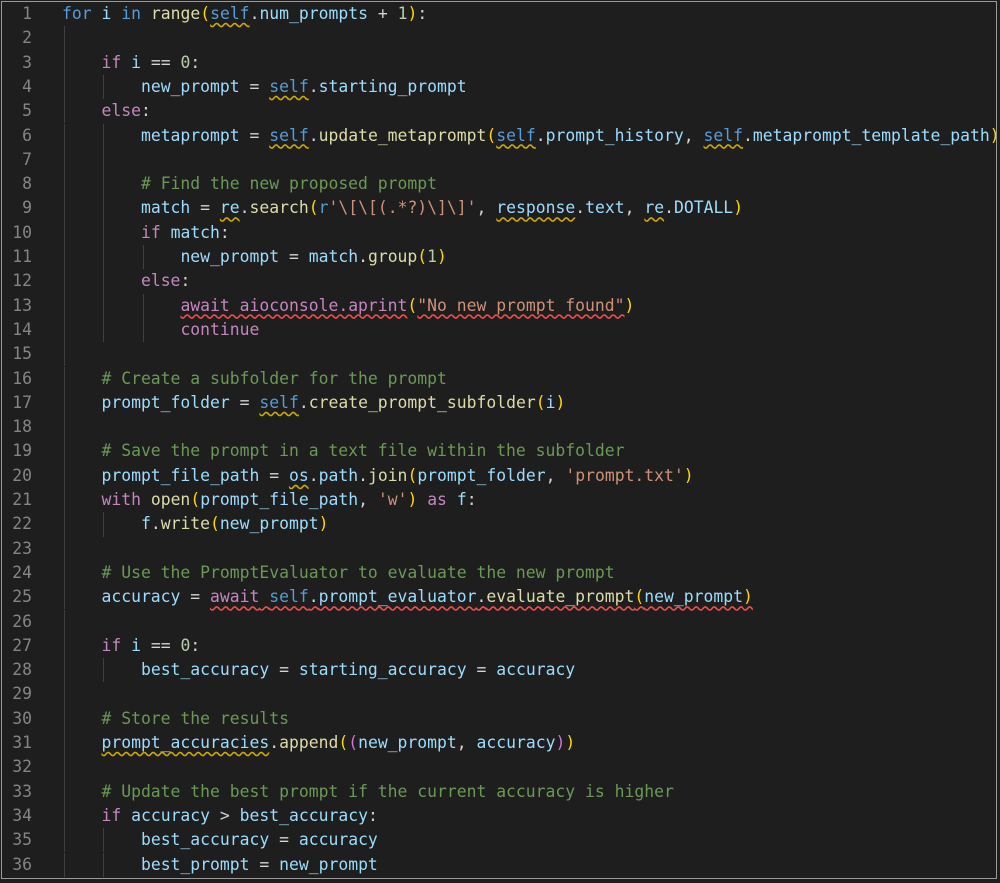 This screenshot has width=1000, height=883. What do you see at coordinates (499, 767) in the screenshot?
I see `code-line: 32` at bounding box center [499, 767].